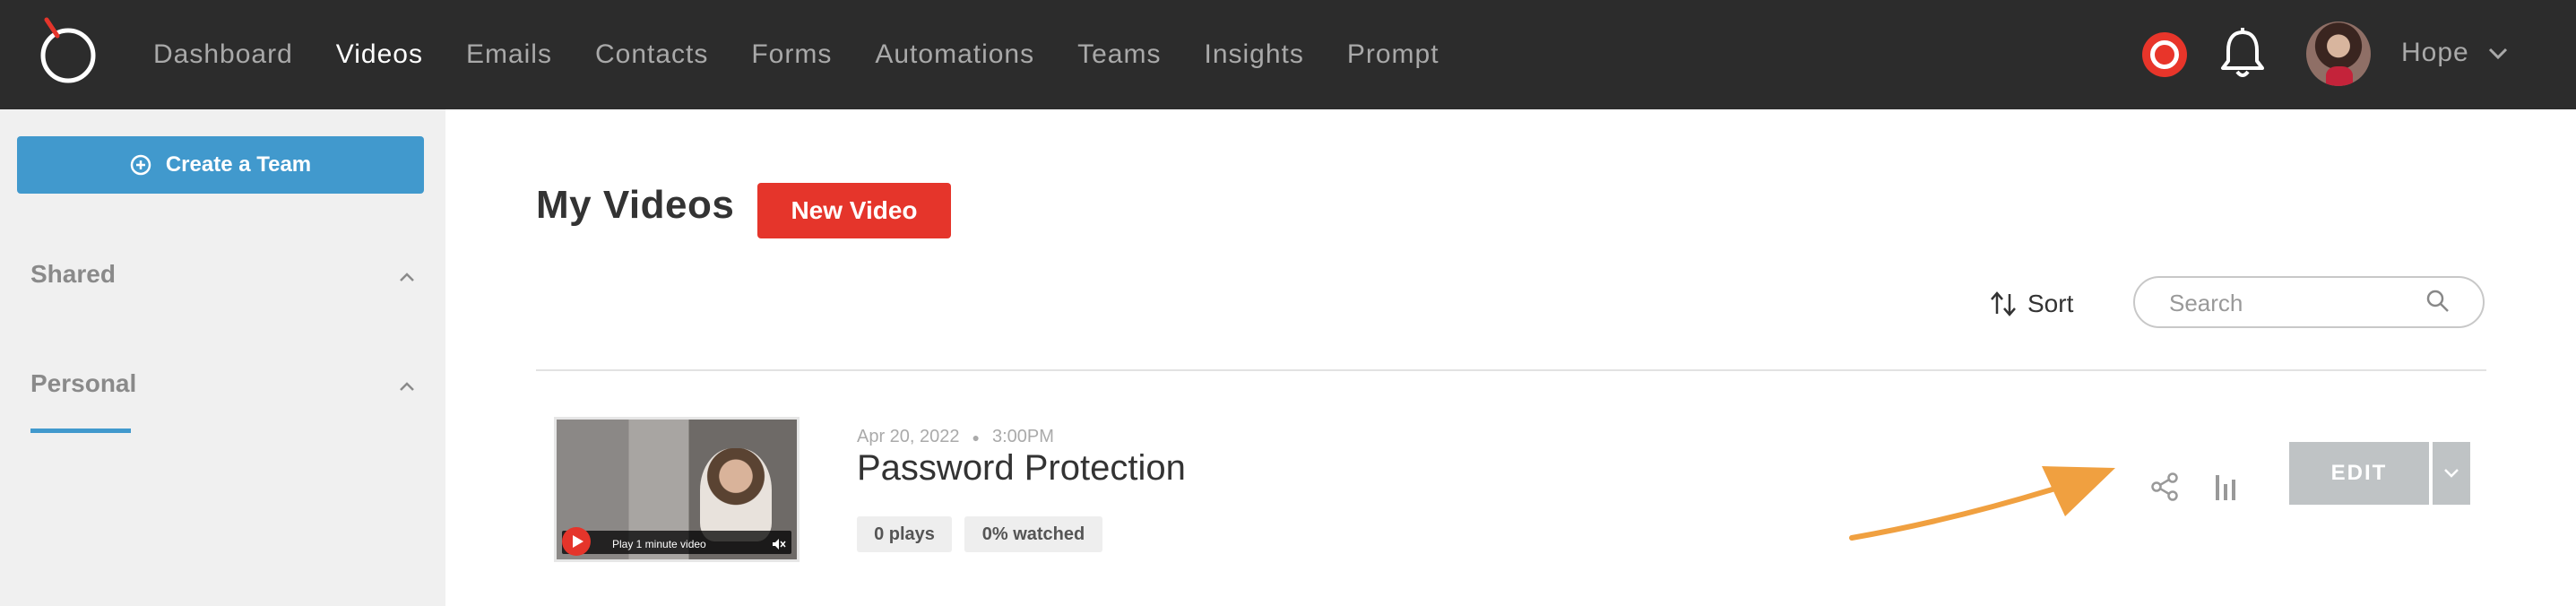 This screenshot has width=2576, height=606. Describe the element at coordinates (1033, 534) in the screenshot. I see `watched-badge: 0% watched` at that location.